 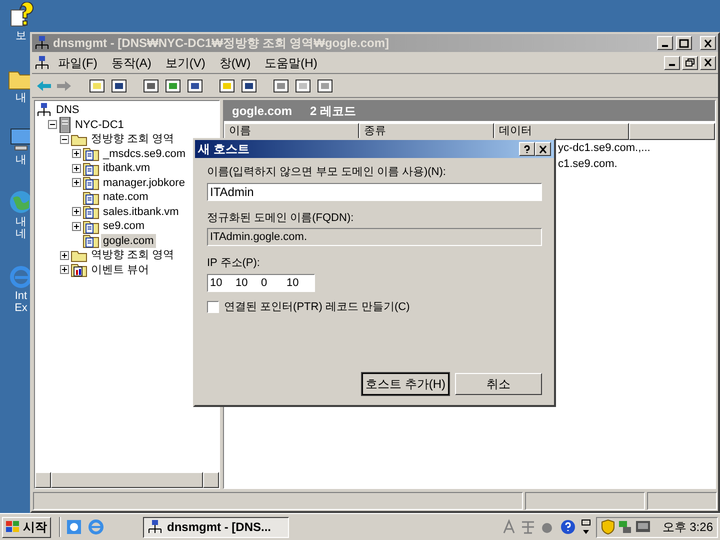 What do you see at coordinates (672, 131) in the screenshot?
I see `column-header` at bounding box center [672, 131].